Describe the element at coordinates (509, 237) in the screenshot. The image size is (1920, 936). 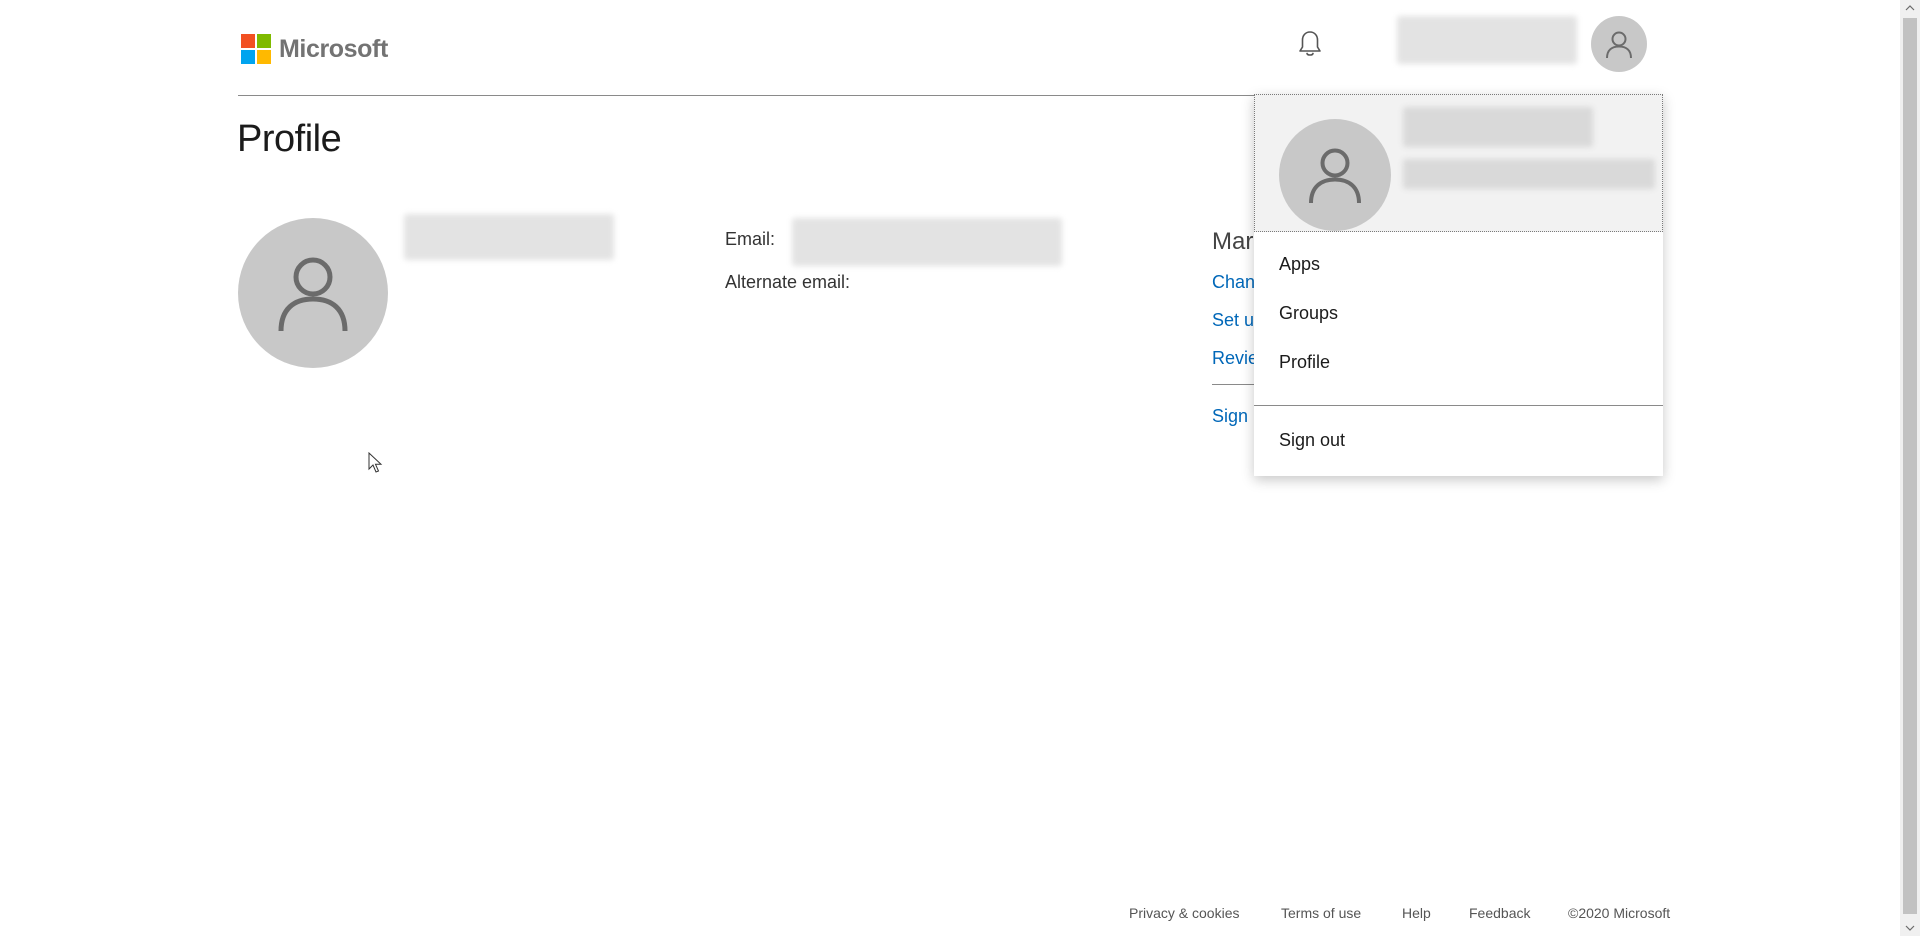
I see `profile-name-redacted` at that location.